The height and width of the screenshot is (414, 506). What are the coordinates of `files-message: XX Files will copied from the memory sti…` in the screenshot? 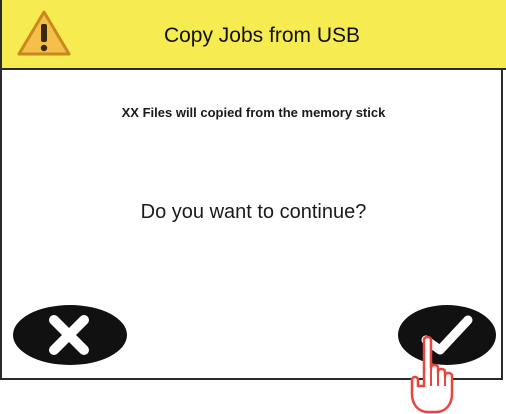 It's located at (253, 112).